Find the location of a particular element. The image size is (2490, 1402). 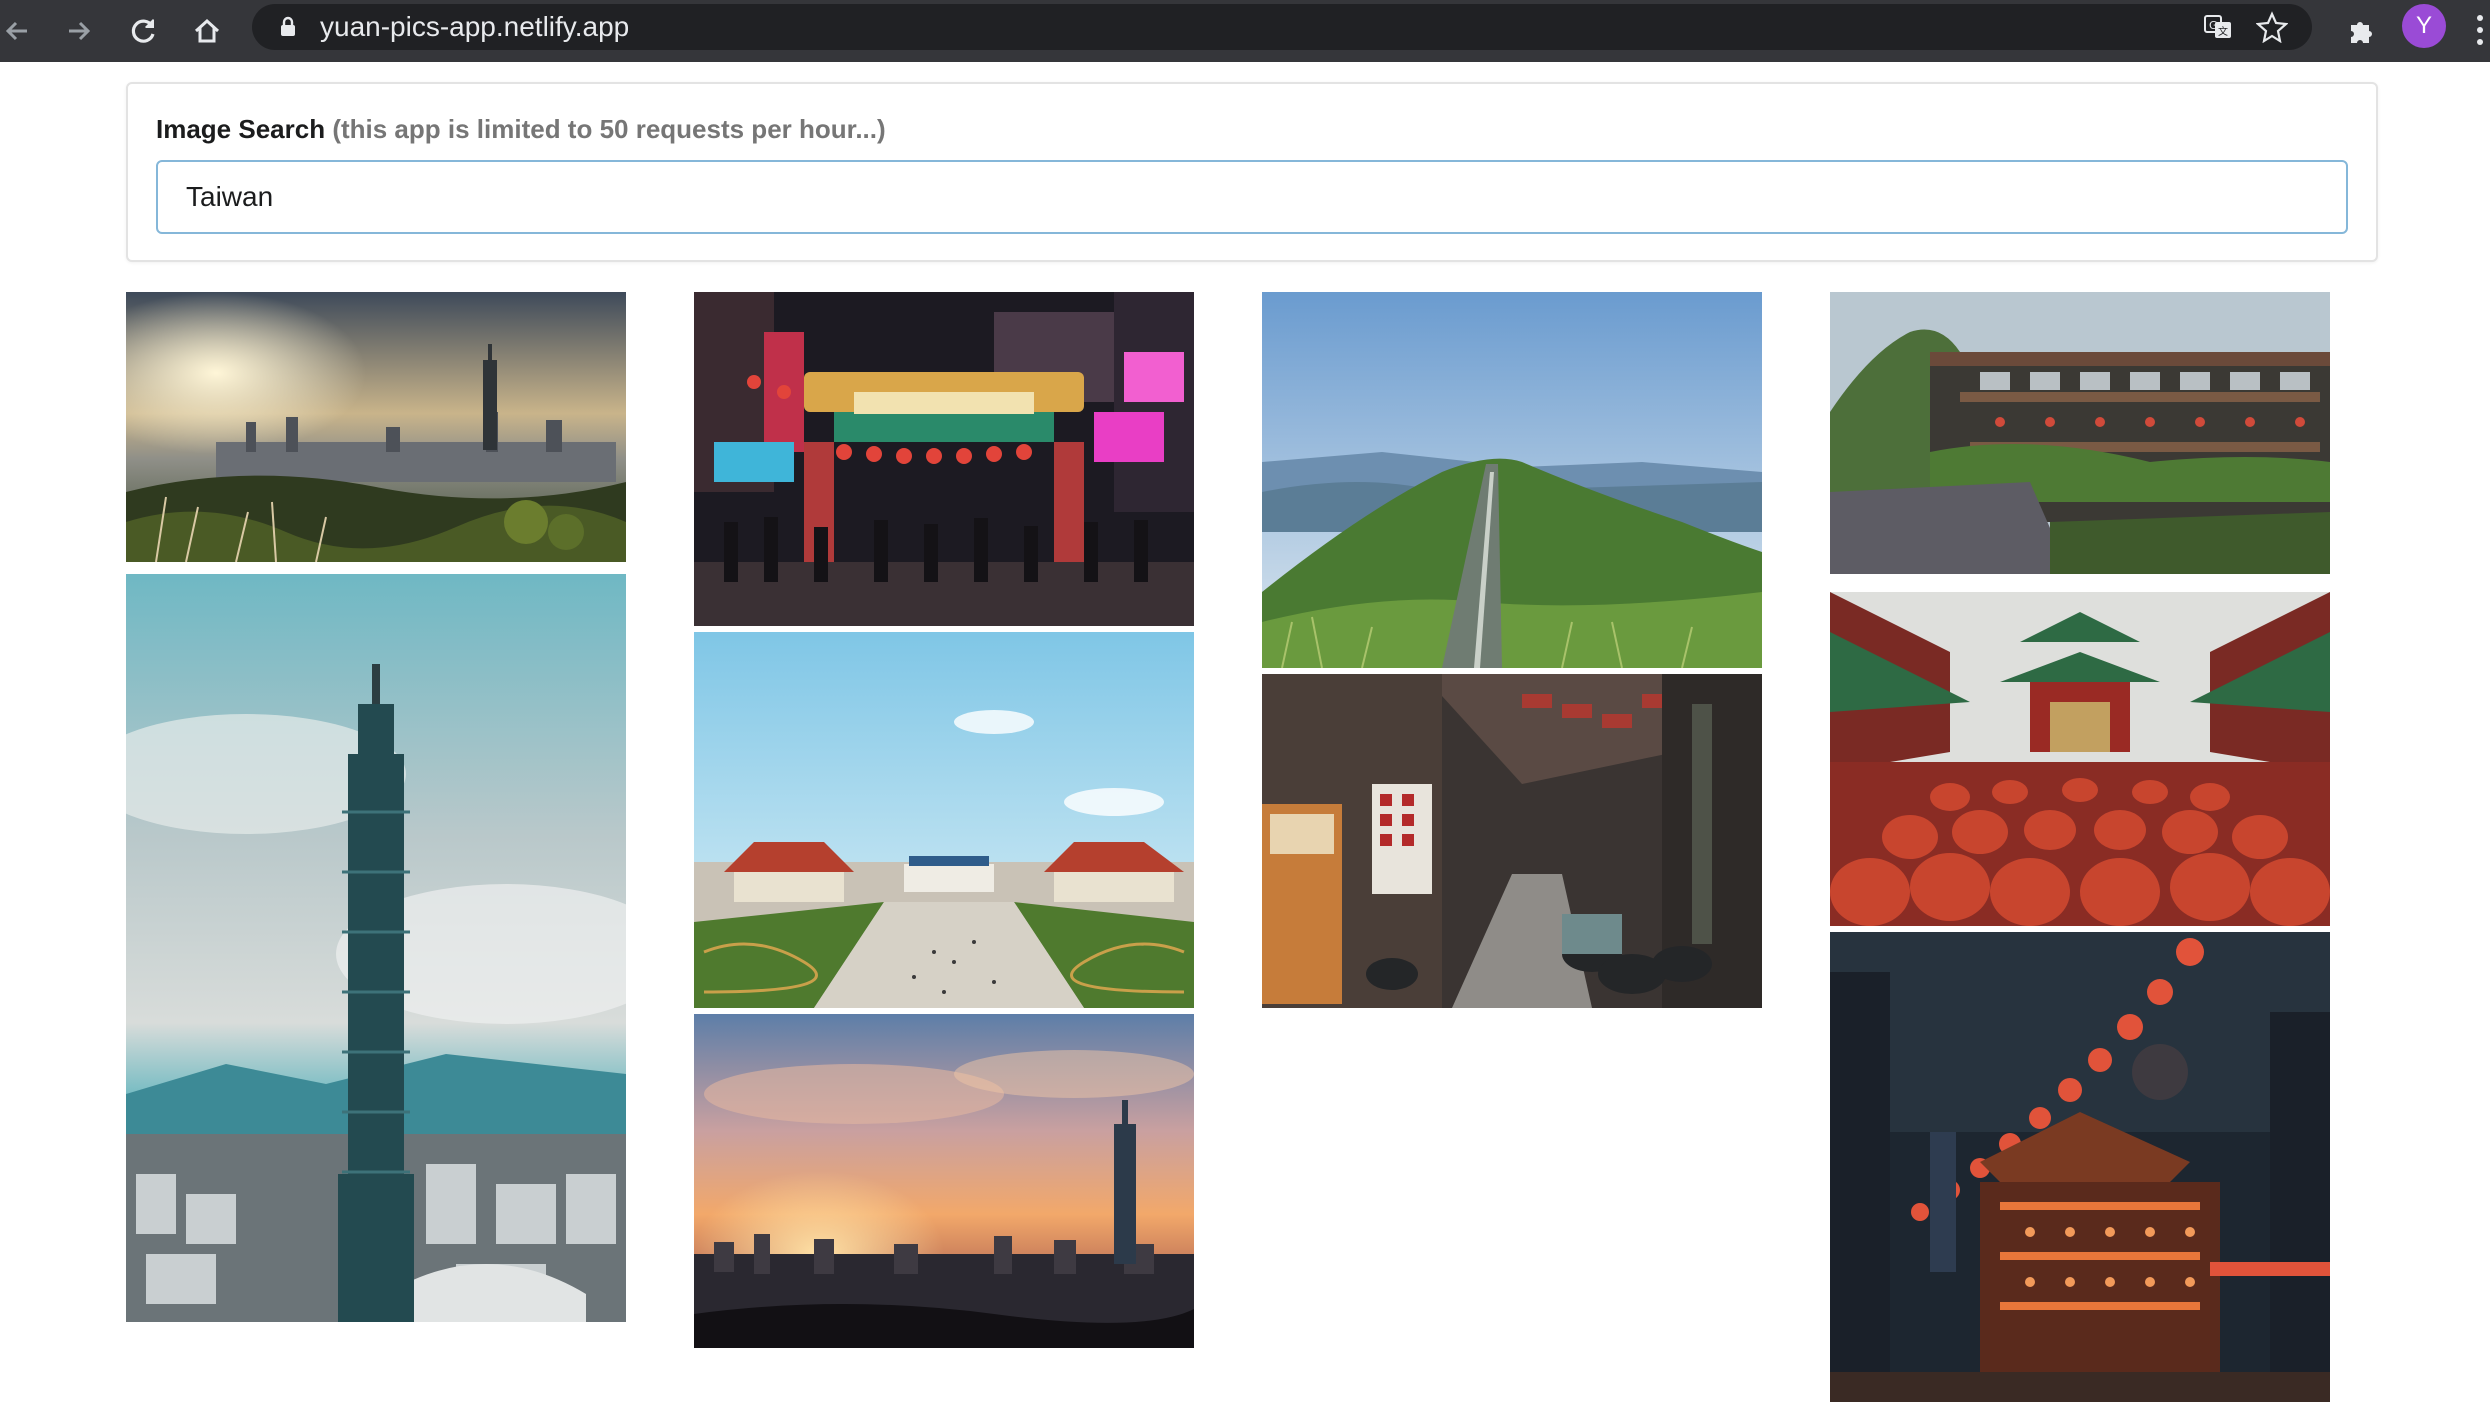

image-temple-red-lanterns is located at coordinates (2080, 759).